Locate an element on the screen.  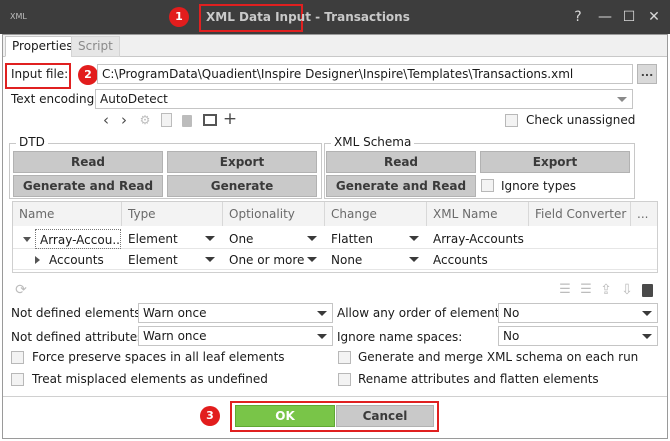
align-right-icon: ☰ is located at coordinates (586, 290).